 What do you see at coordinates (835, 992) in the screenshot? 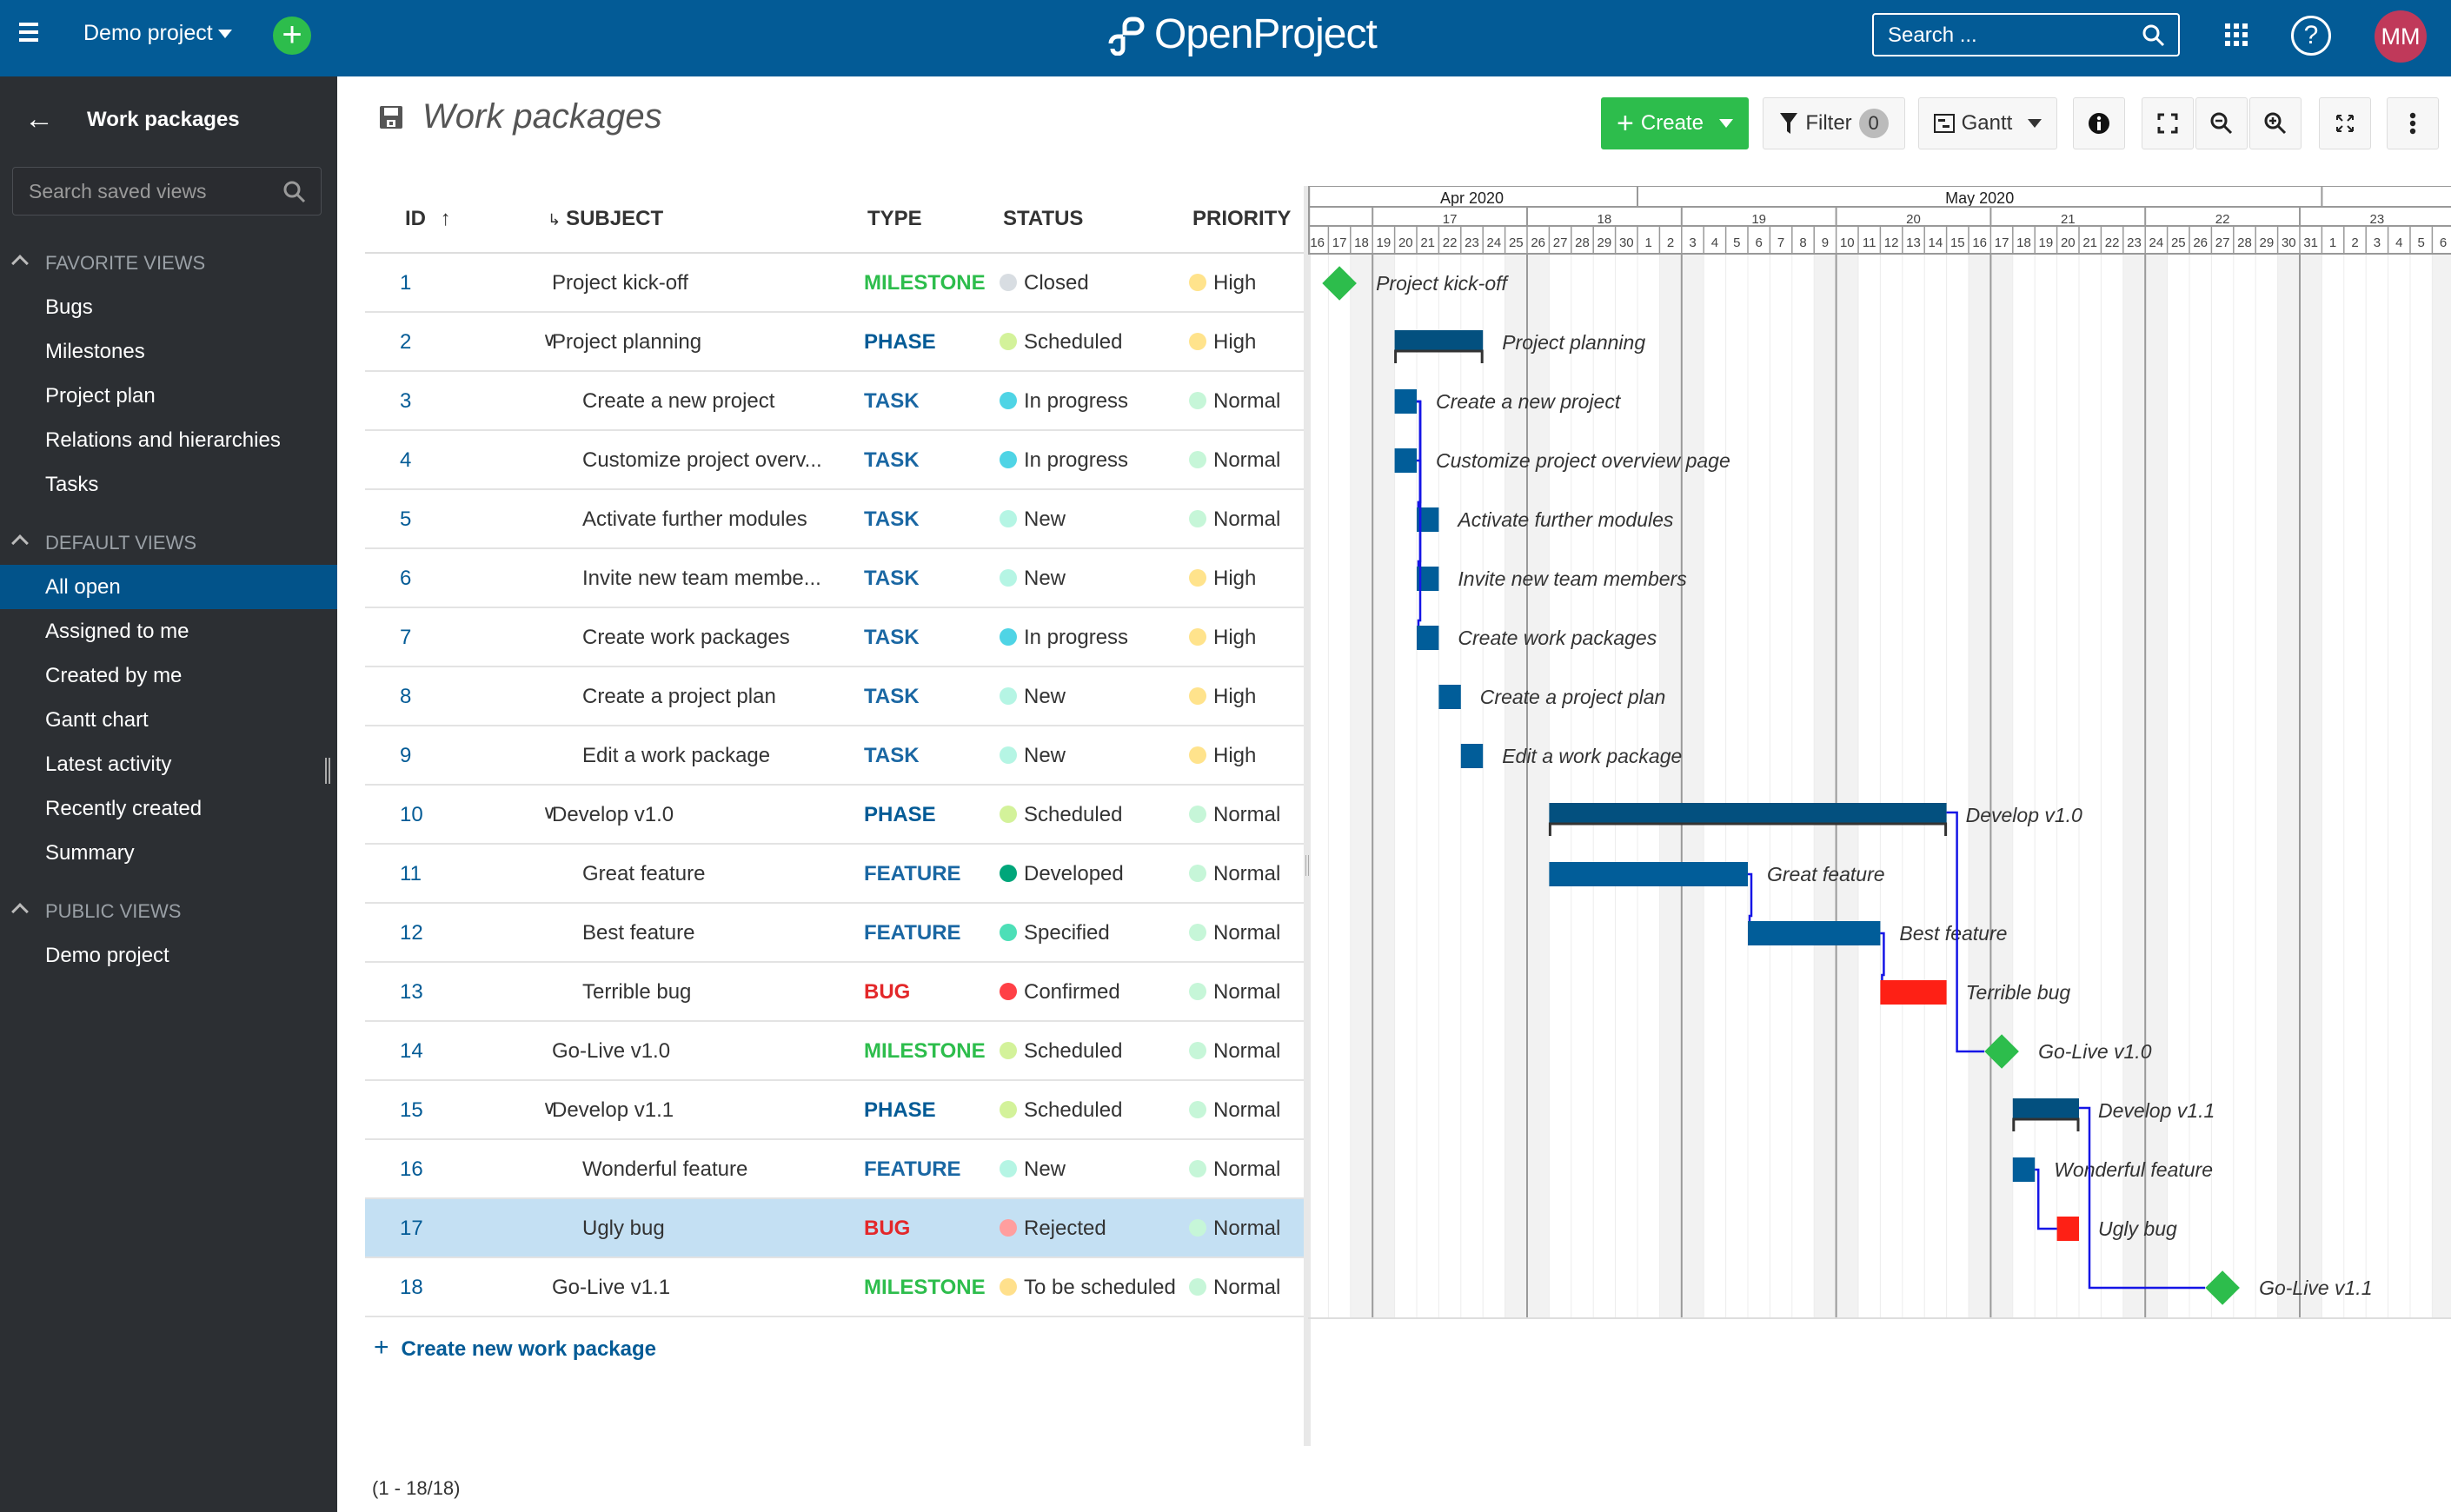
I see `table-row: 13 Terrible bug BUG Confirmed Normal` at bounding box center [835, 992].